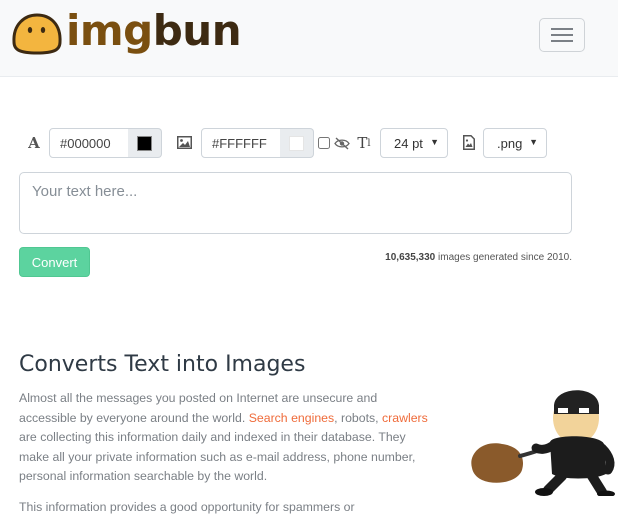 The width and height of the screenshot is (618, 518). What do you see at coordinates (162, 364) in the screenshot?
I see `section-heading: Converts Text into Images` at bounding box center [162, 364].